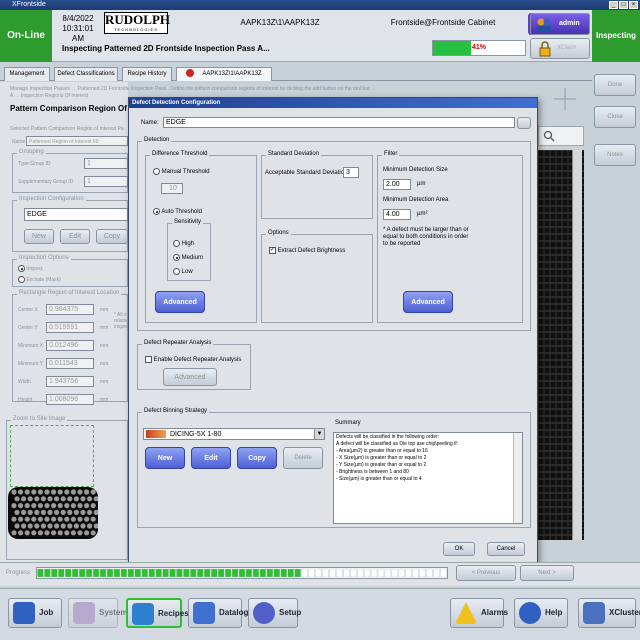 The image size is (640, 640). I want to click on progress-label: Progress, so click(18, 573).